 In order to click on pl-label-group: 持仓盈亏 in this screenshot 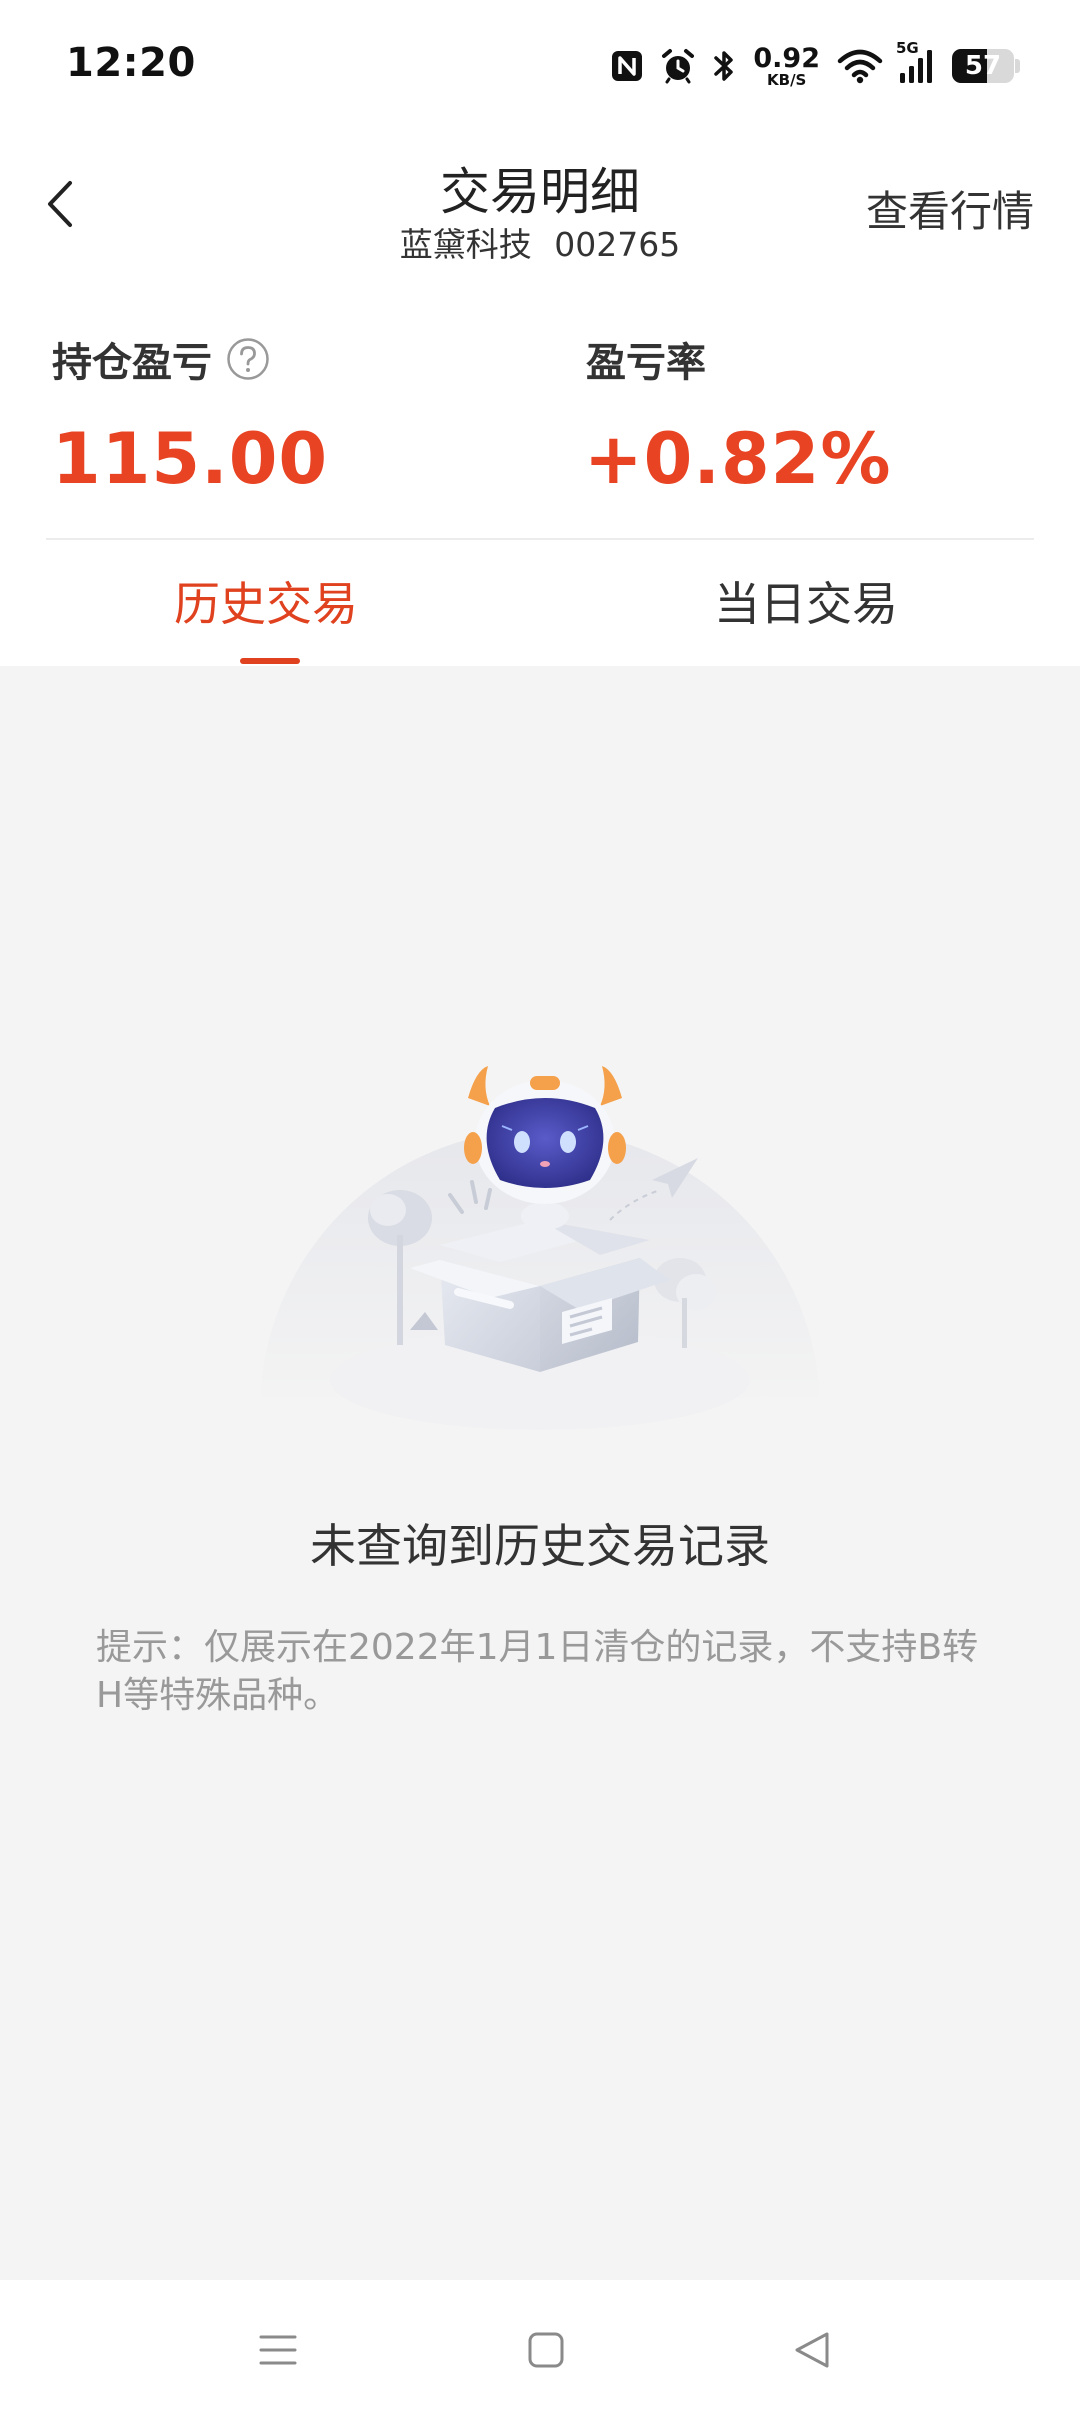, I will do `click(161, 359)`.